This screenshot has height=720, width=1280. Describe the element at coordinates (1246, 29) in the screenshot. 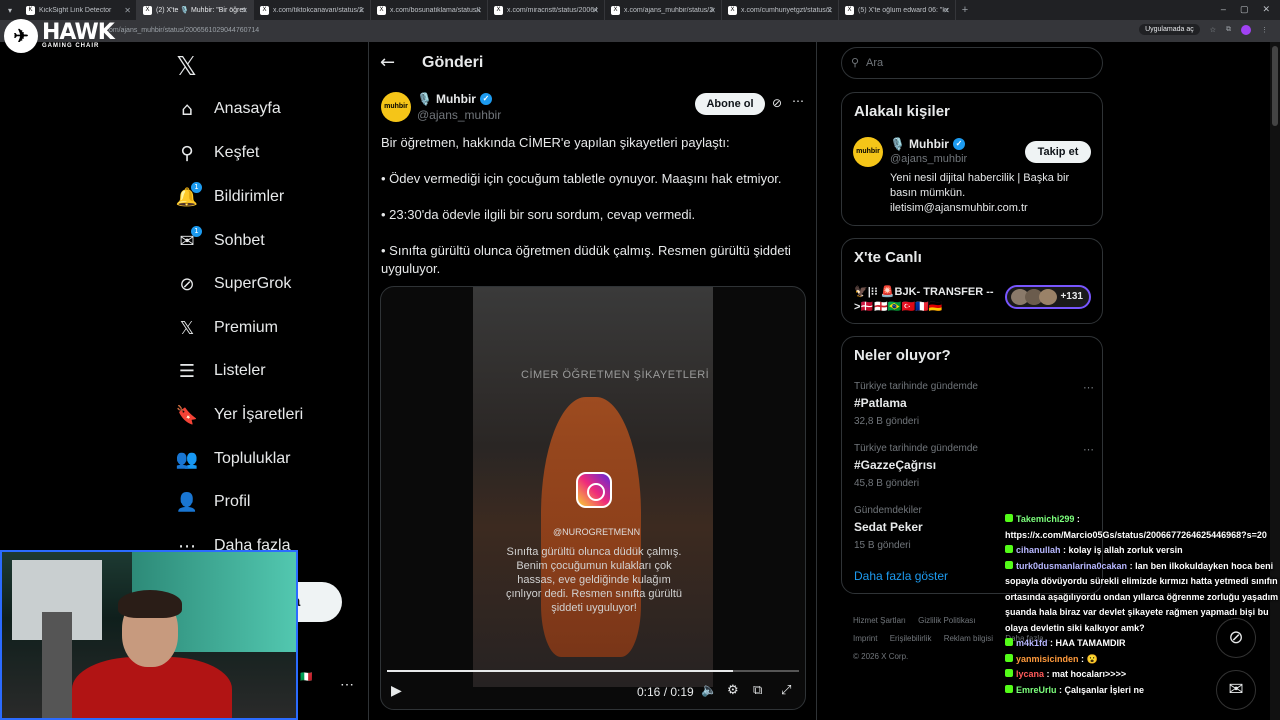

I see `profile-avatar-icon` at that location.